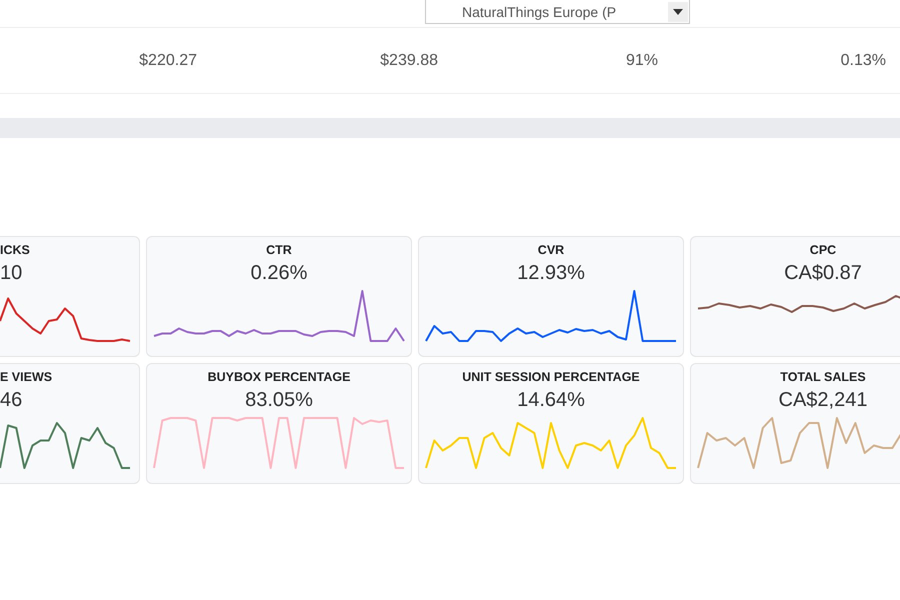 This screenshot has width=900, height=600. Describe the element at coordinates (551, 273) in the screenshot. I see `metric-value: 12.93%` at that location.